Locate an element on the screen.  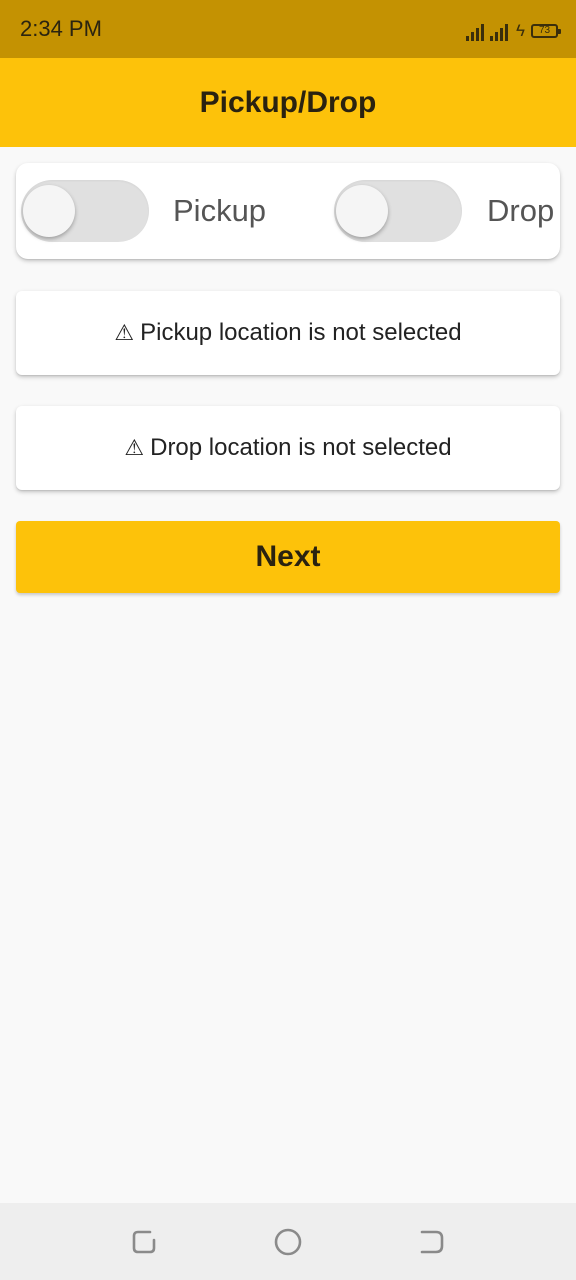
recents-icon is located at coordinates (144, 1242).